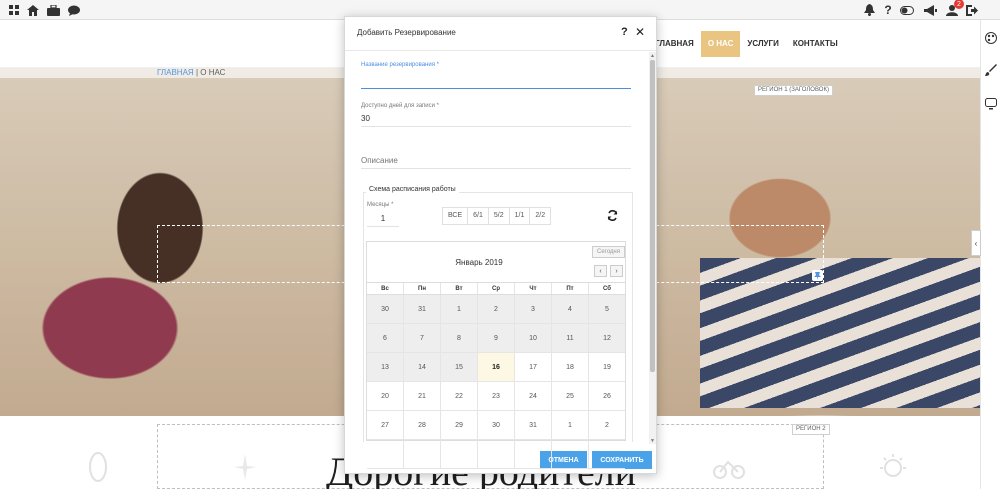  Describe the element at coordinates (533, 309) in the screenshot. I see `calendar-day: 3` at that location.